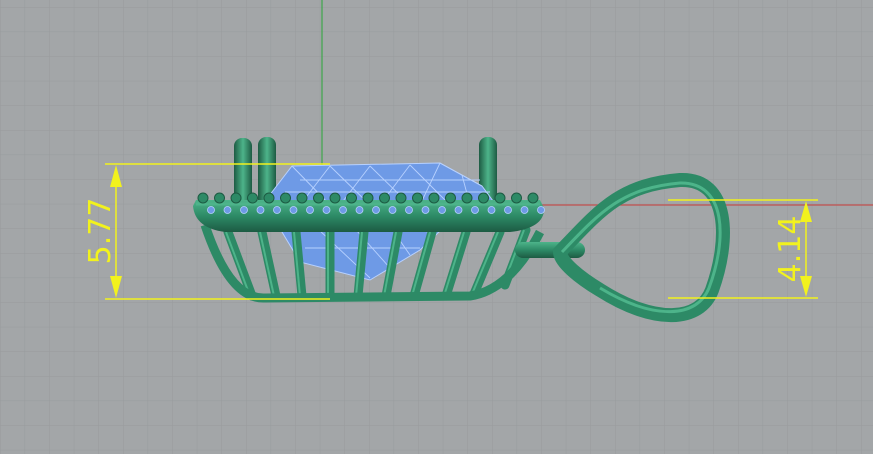  What do you see at coordinates (100, 231) in the screenshot?
I see `dim-height-label: 5.77` at bounding box center [100, 231].